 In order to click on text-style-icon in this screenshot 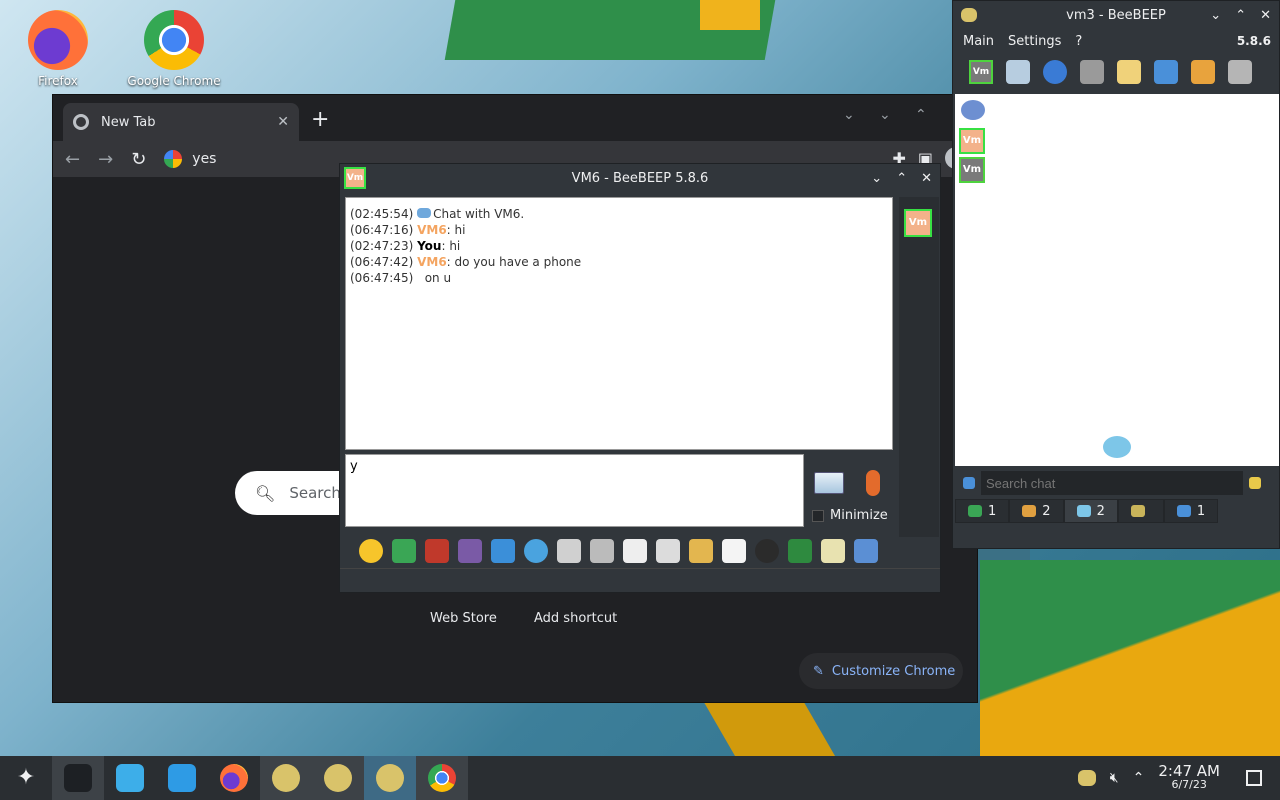, I will do `click(602, 551)`.